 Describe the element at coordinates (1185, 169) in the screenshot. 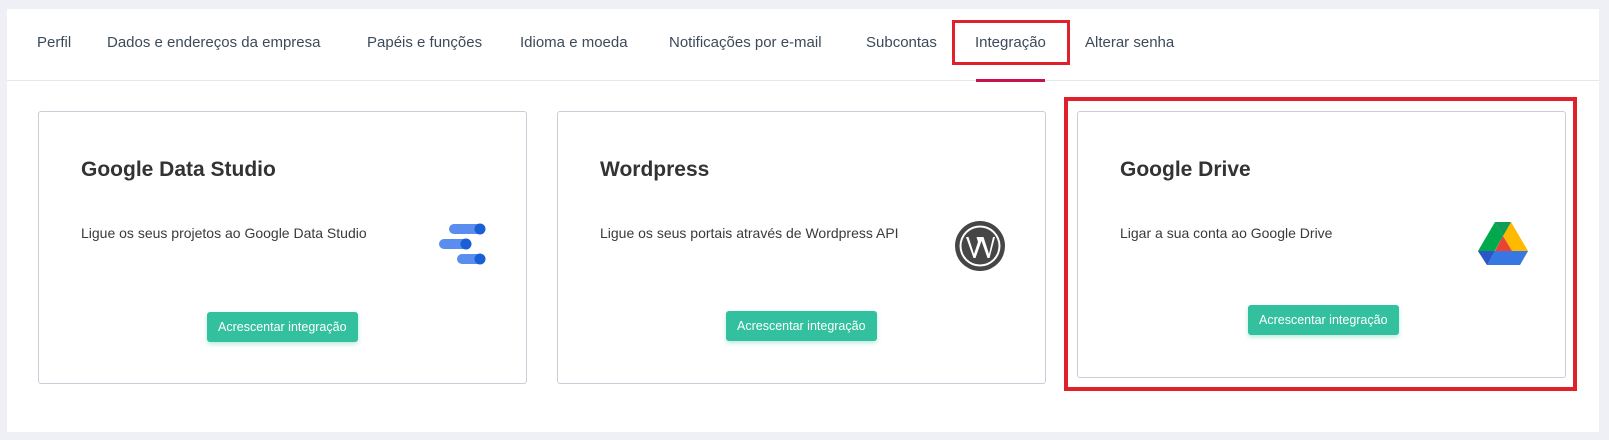

I see `card-title: Google Drive` at that location.